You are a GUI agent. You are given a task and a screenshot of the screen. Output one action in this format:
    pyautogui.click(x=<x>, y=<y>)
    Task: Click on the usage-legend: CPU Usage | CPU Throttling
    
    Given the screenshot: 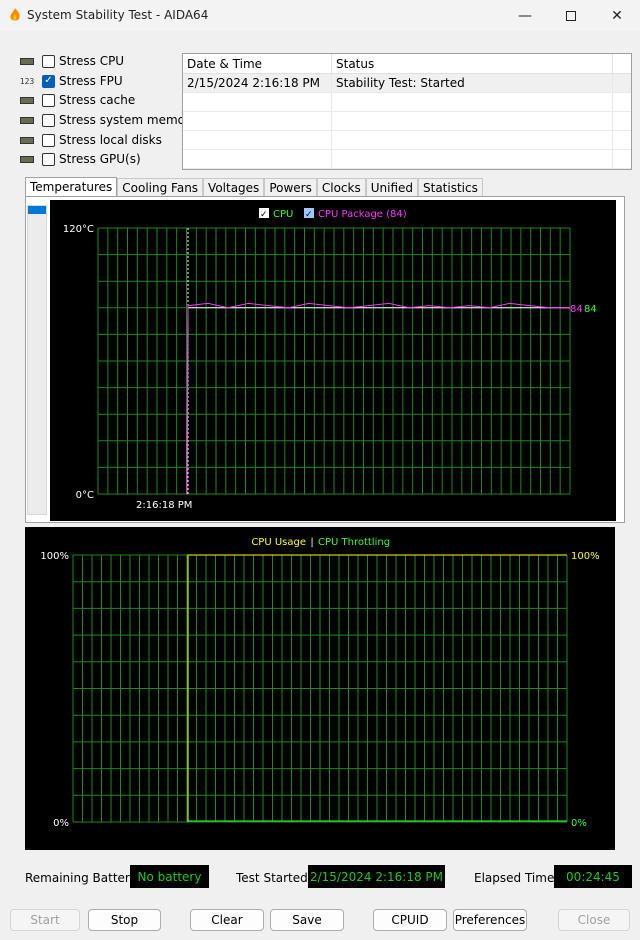 What is the action you would take?
    pyautogui.click(x=320, y=542)
    